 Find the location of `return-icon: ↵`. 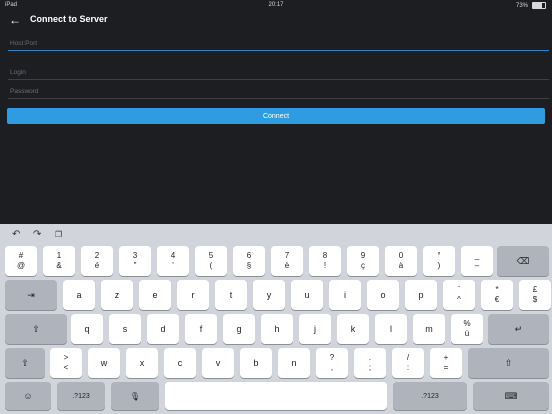

return-icon: ↵ is located at coordinates (518, 329).